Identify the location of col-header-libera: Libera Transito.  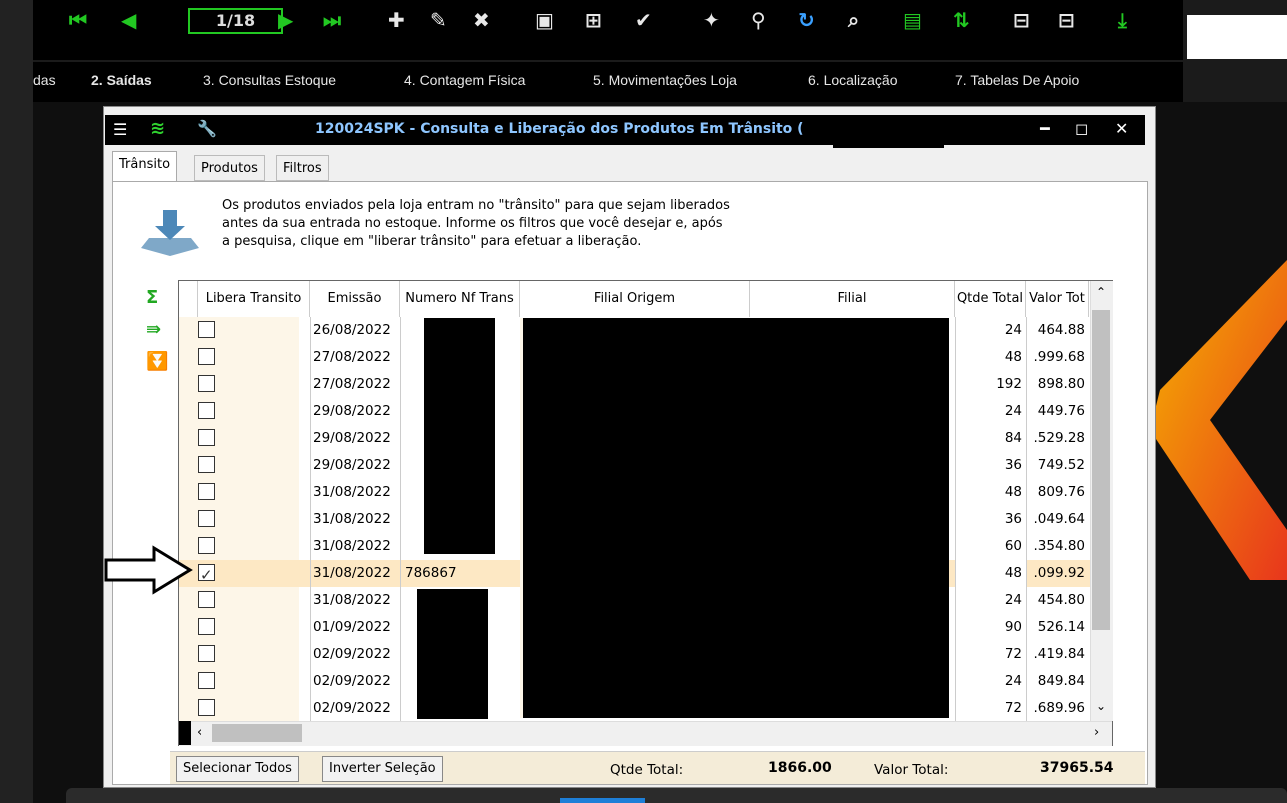
(254, 299).